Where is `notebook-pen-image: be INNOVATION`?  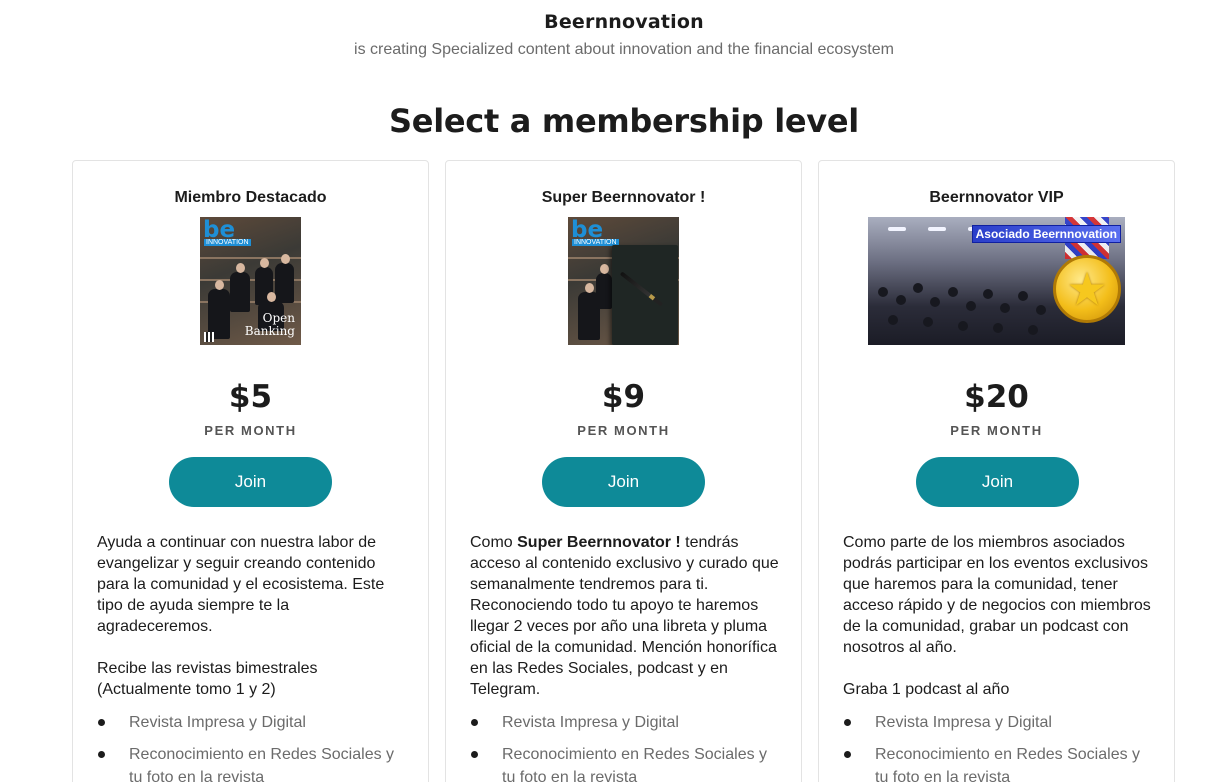
notebook-pen-image: be INNOVATION is located at coordinates (623, 281).